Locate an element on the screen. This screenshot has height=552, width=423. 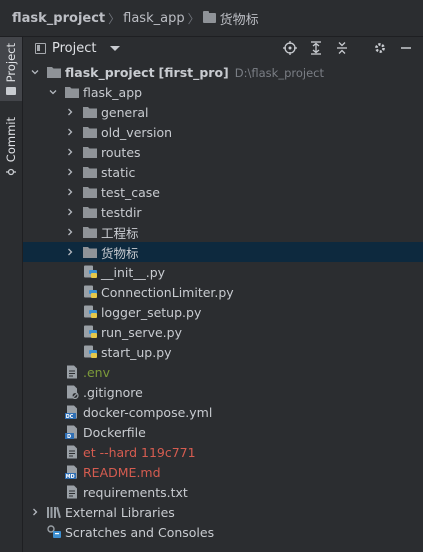
tree-item-file: start_up.py is located at coordinates (223, 352).